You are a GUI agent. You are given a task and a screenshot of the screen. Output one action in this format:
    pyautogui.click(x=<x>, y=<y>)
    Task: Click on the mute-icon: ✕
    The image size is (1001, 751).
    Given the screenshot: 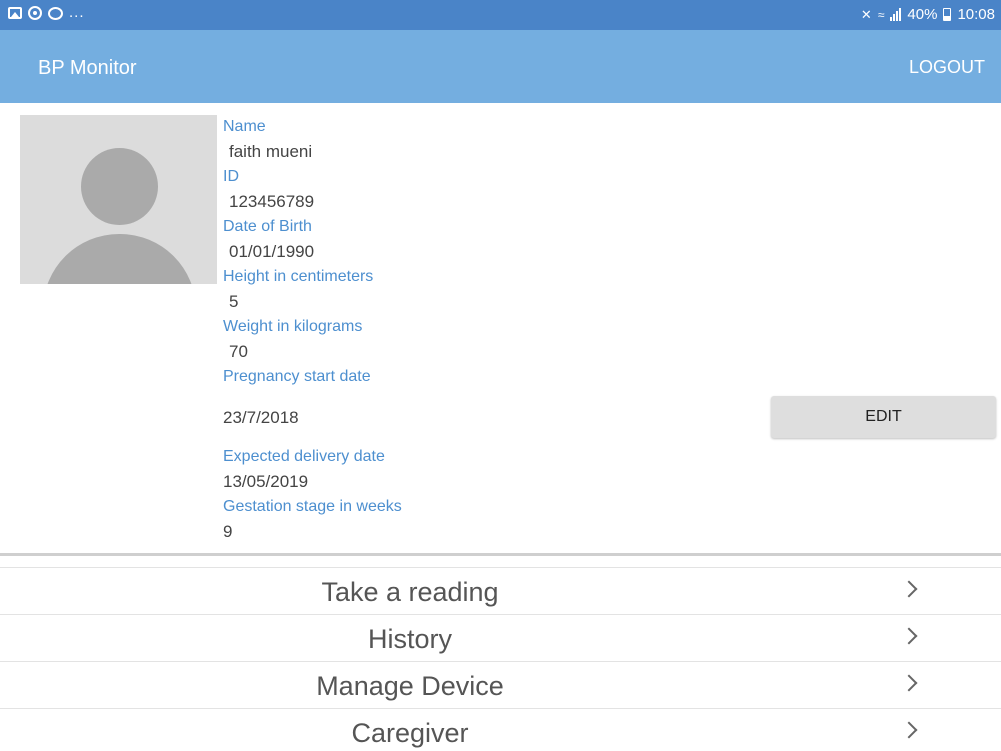 What is the action you would take?
    pyautogui.click(x=866, y=14)
    